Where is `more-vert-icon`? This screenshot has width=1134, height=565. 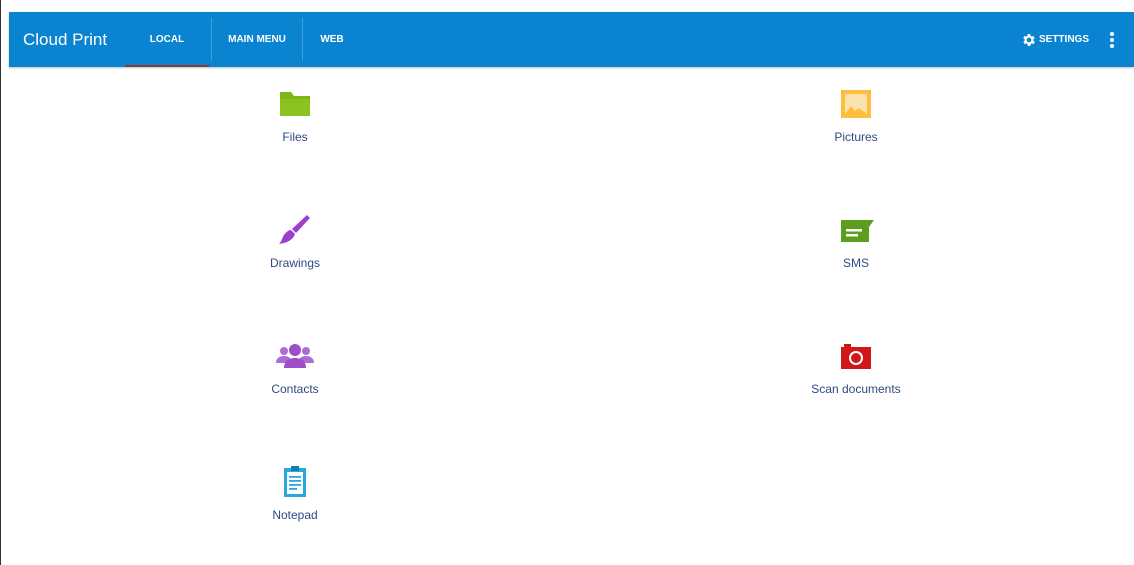 more-vert-icon is located at coordinates (1112, 39).